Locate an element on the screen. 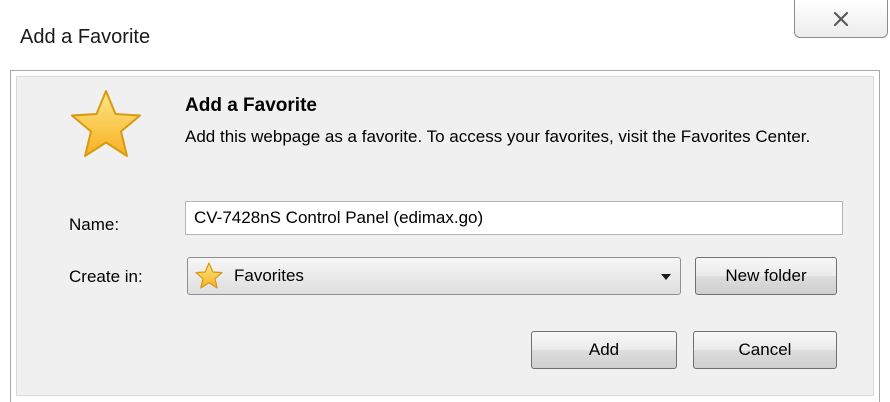 The image size is (890, 402). create-in-dropdown: Favorites is located at coordinates (434, 276).